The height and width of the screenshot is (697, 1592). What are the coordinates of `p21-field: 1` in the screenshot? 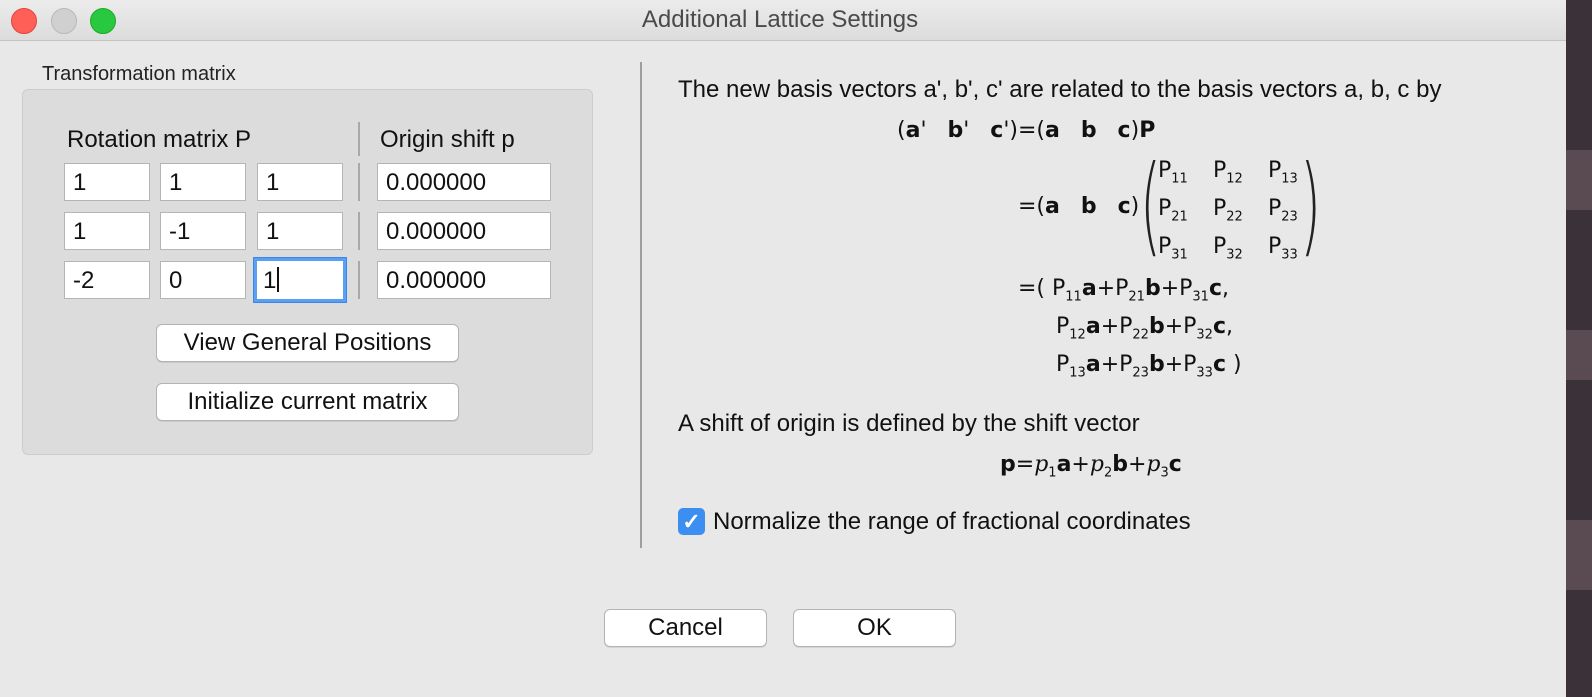 It's located at (107, 231).